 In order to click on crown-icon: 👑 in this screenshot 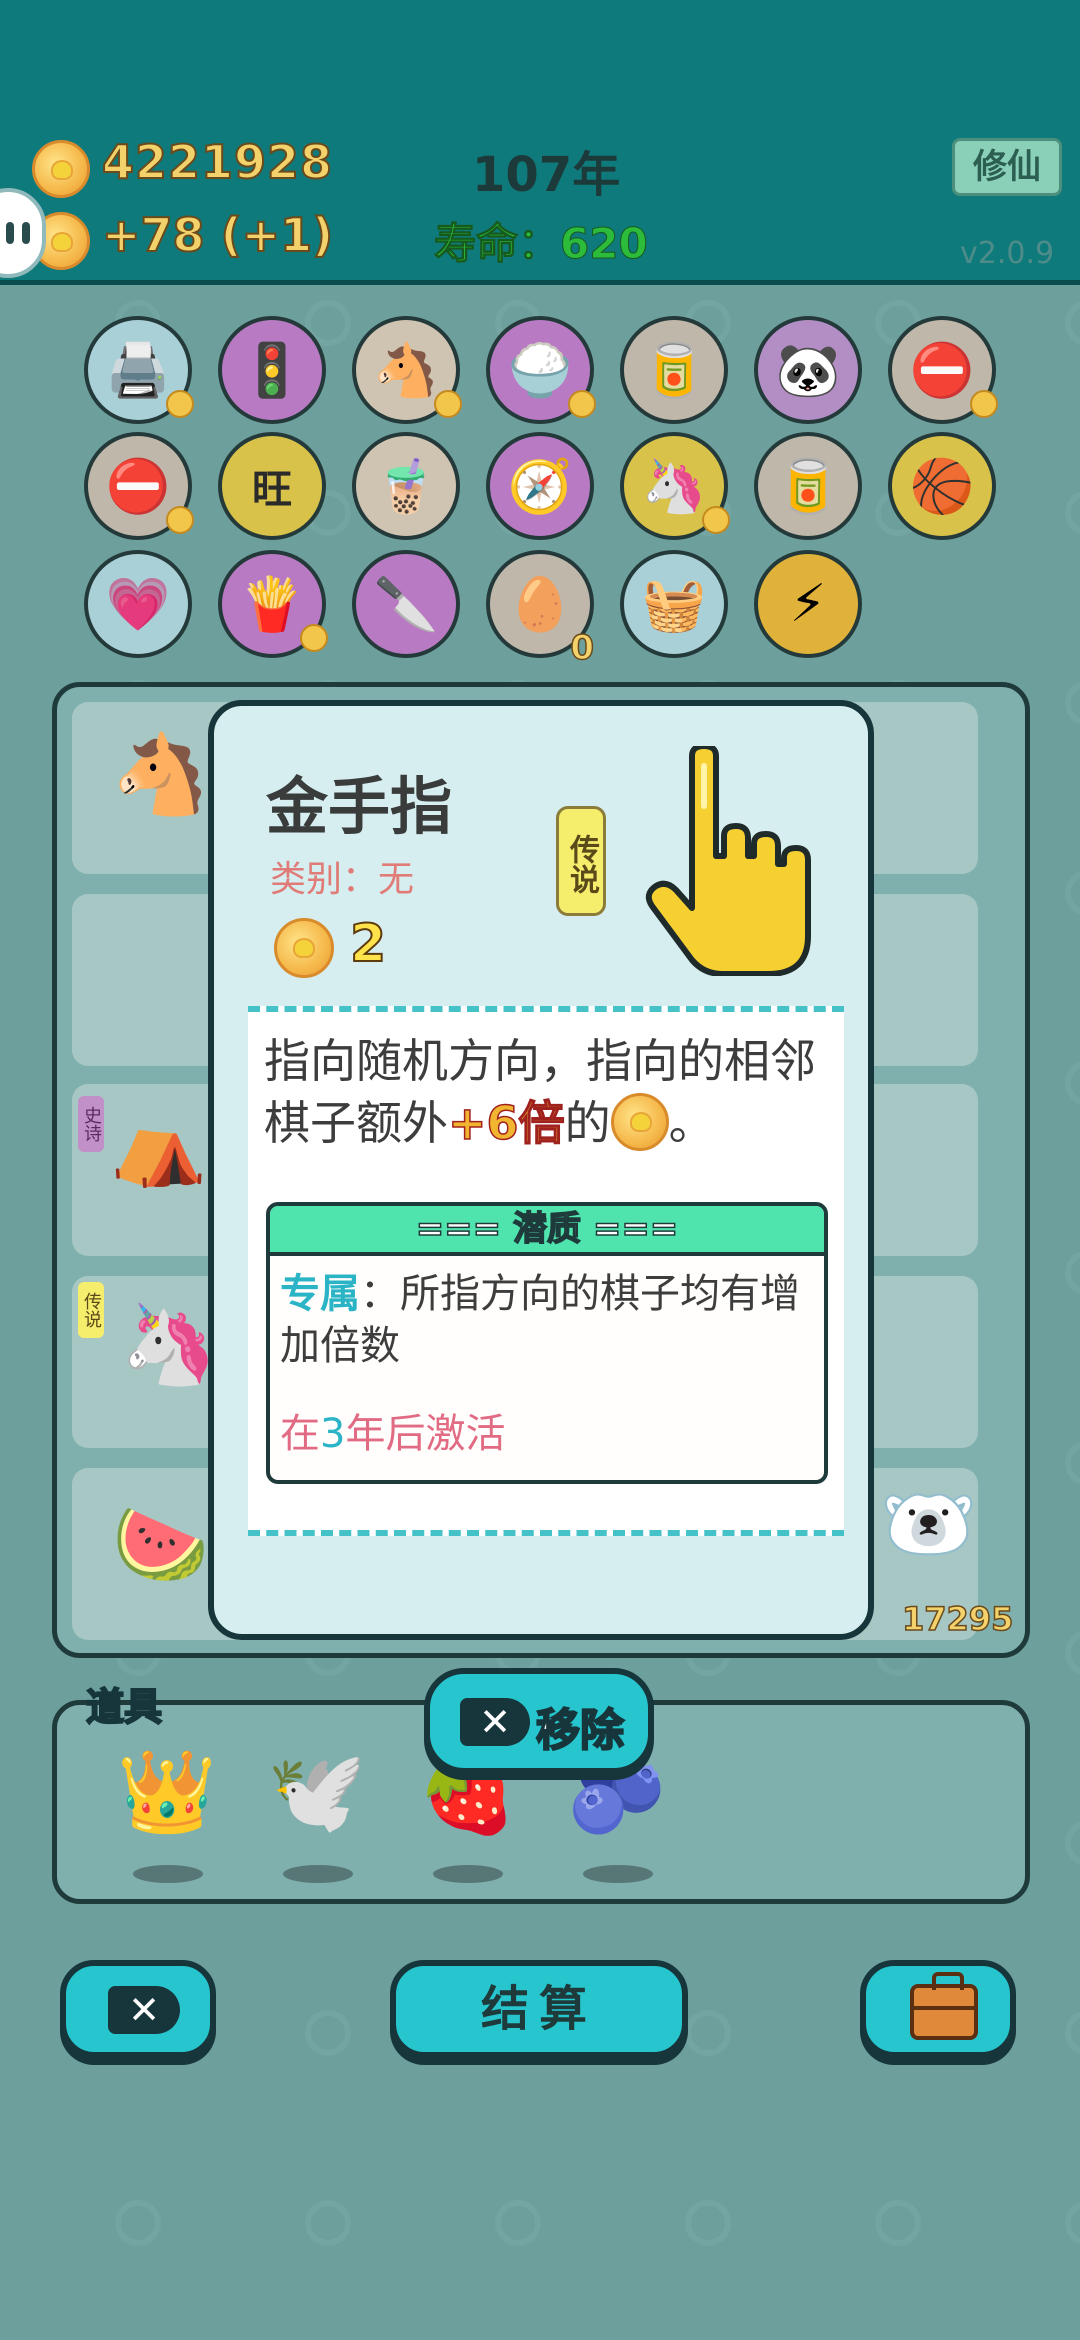, I will do `click(167, 1792)`.